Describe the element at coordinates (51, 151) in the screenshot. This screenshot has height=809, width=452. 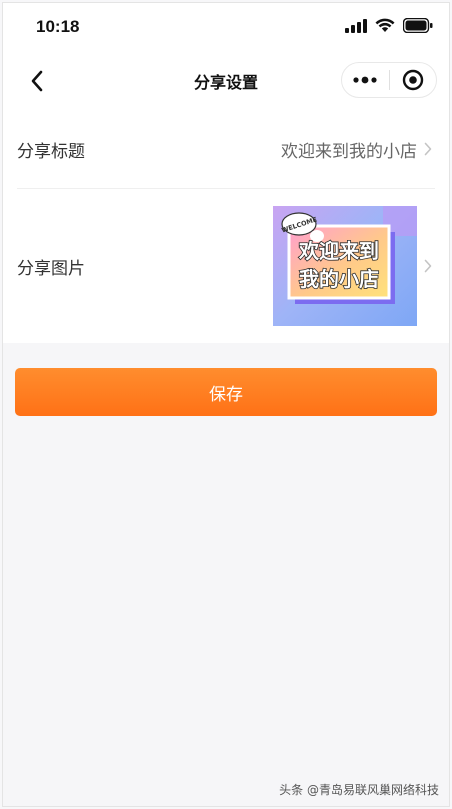
I see `share-title-label: 分享标题` at that location.